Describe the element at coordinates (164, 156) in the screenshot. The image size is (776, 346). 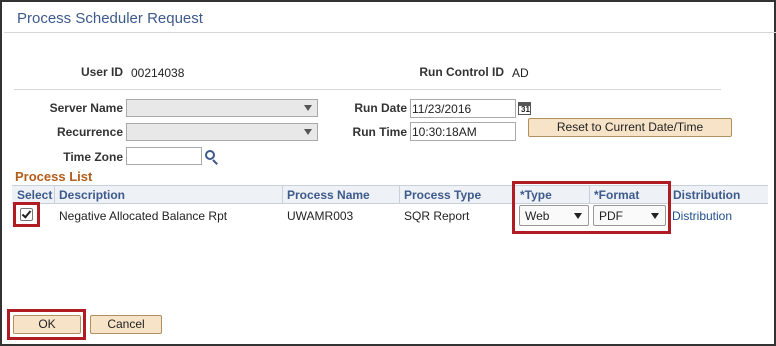
I see `time-zone-input` at that location.